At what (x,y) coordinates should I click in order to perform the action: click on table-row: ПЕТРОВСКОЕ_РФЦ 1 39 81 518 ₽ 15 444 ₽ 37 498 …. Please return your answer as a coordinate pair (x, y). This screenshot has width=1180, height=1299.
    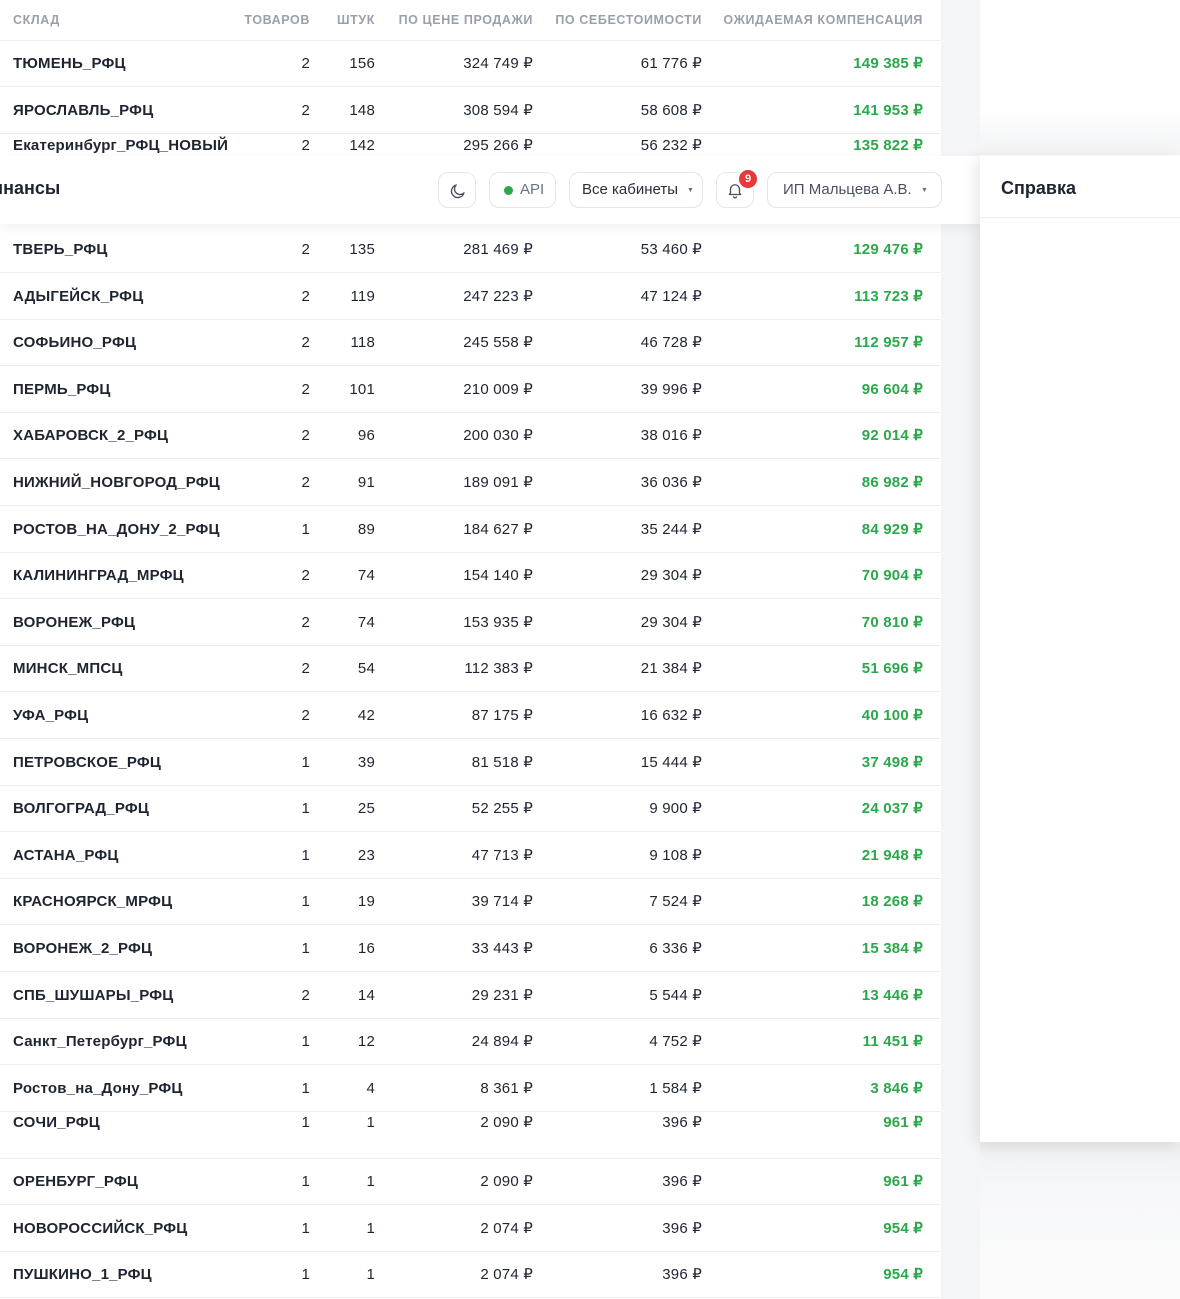
    Looking at the image, I should click on (470, 763).